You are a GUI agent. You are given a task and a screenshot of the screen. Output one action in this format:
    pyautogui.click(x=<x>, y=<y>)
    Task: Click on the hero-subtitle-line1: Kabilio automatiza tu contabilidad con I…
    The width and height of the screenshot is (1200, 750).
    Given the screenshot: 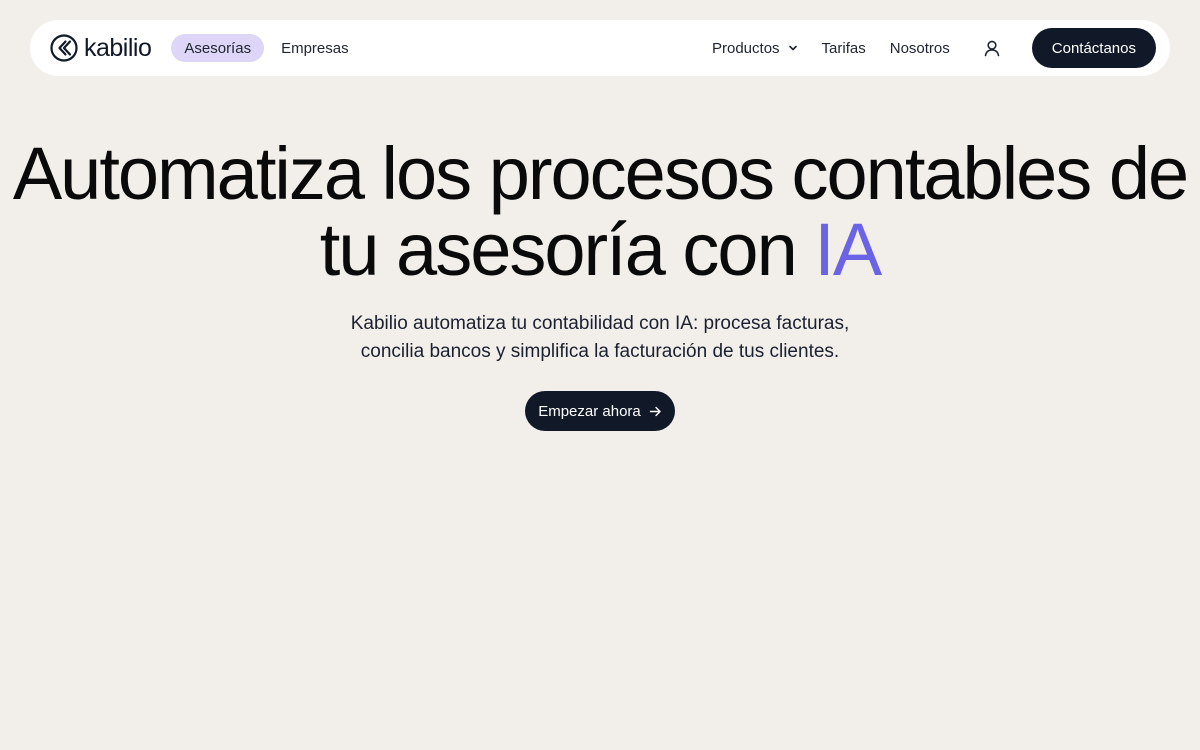 What is the action you would take?
    pyautogui.click(x=600, y=323)
    